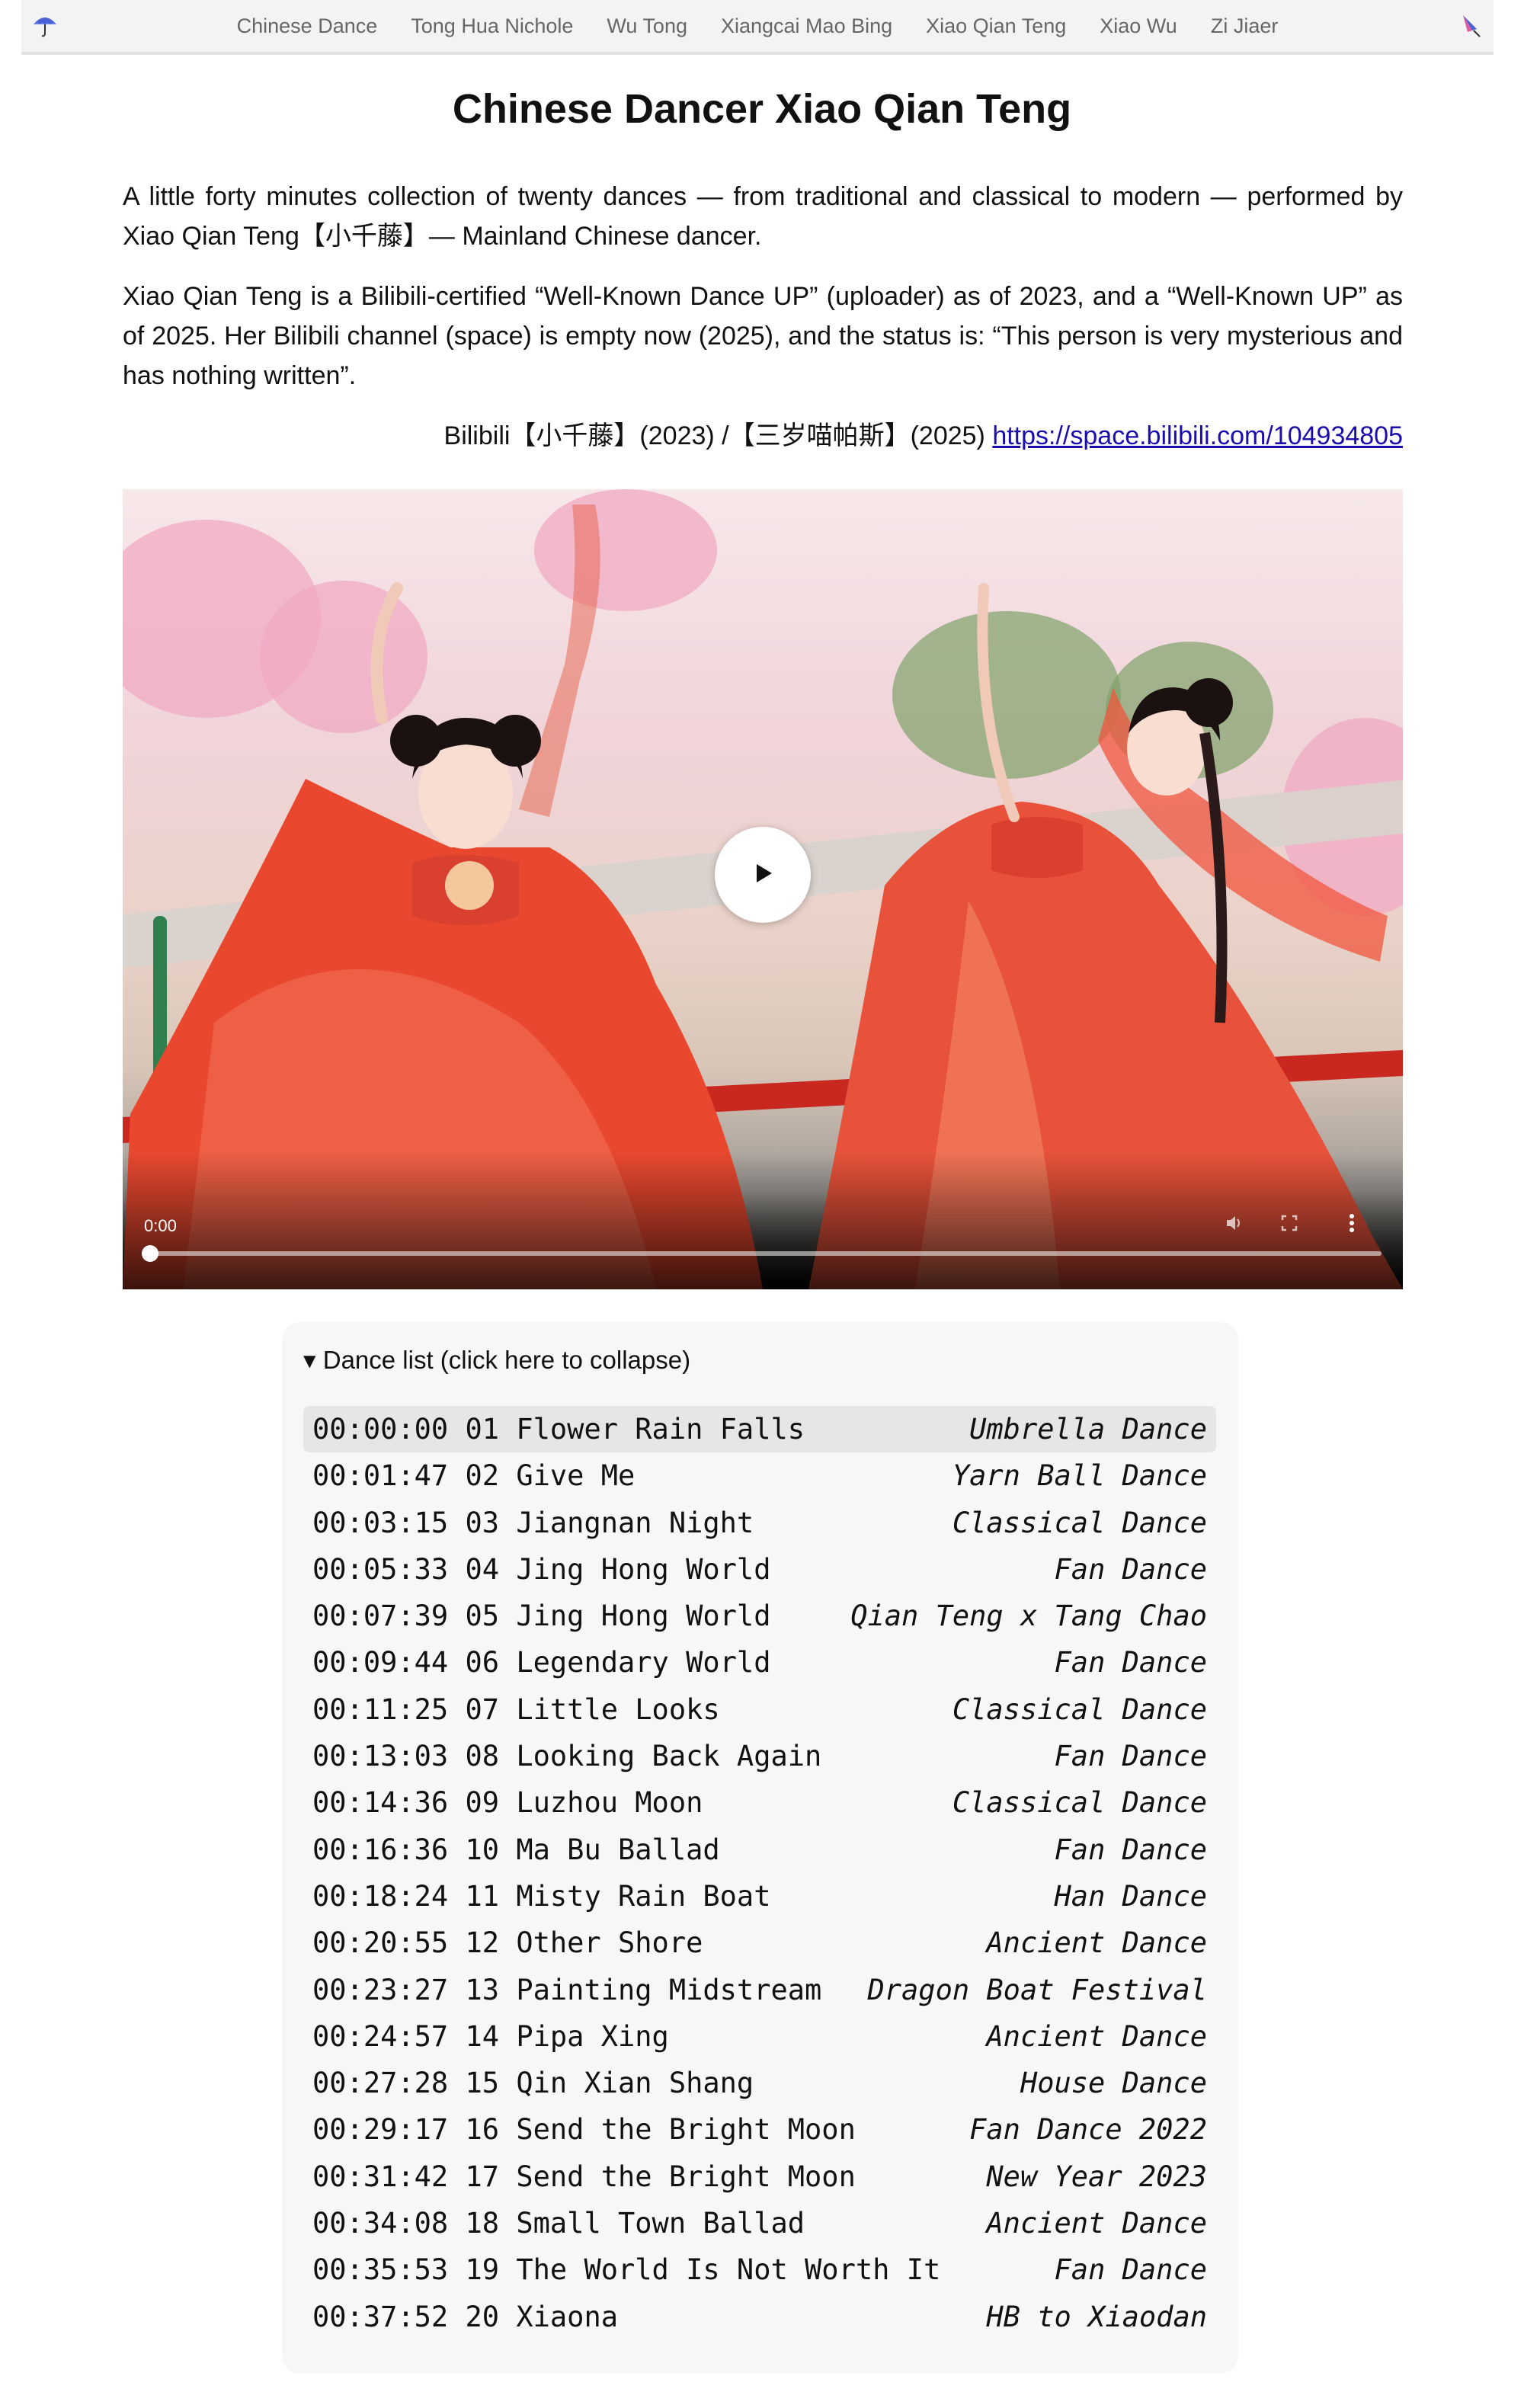 The width and height of the screenshot is (1524, 2408). Describe the element at coordinates (380, 2317) in the screenshot. I see `dance-timestamp: 00:37:52` at that location.